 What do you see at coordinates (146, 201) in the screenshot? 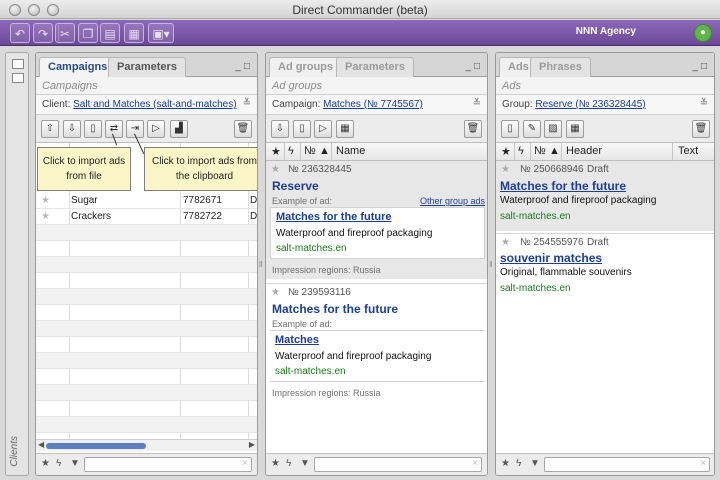
I see `table-row: ★ Sugar 7782671 D` at bounding box center [146, 201].